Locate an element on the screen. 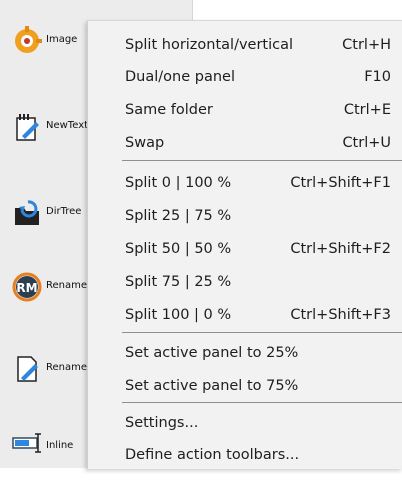  toolbar-label: DirTree is located at coordinates (64, 211).